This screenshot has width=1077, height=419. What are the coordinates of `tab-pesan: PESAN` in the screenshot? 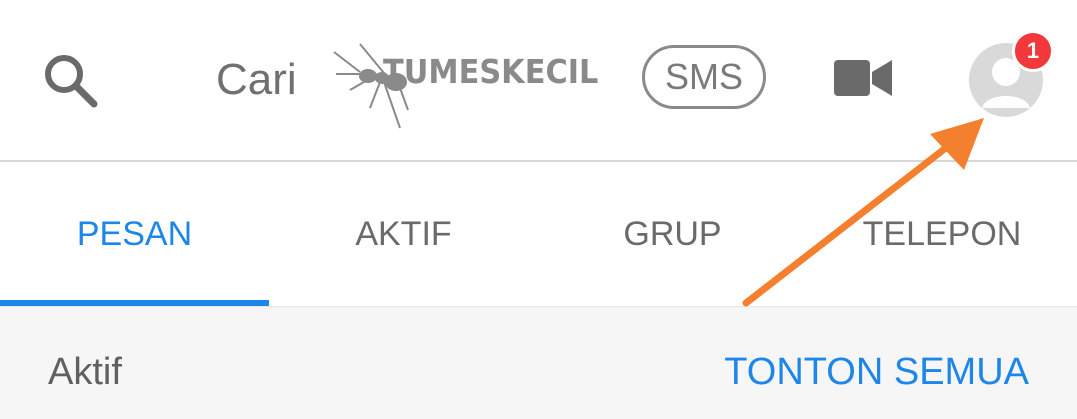 It's located at (134, 234).